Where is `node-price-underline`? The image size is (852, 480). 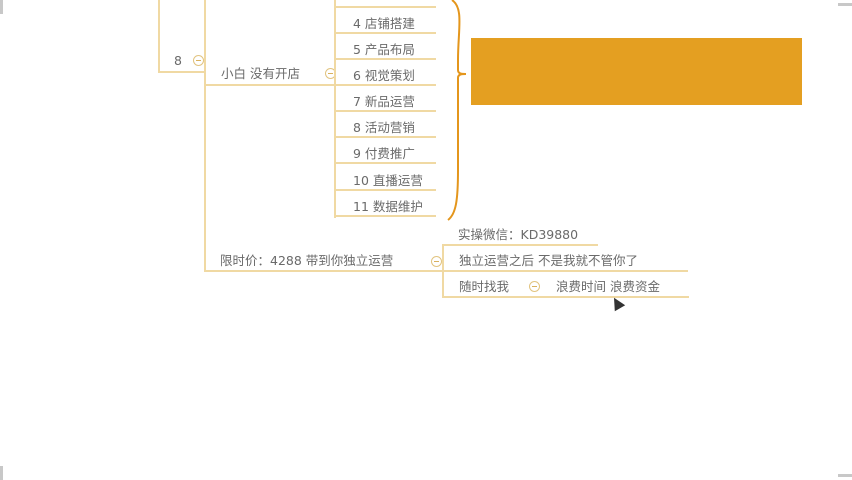 node-price-underline is located at coordinates (324, 271).